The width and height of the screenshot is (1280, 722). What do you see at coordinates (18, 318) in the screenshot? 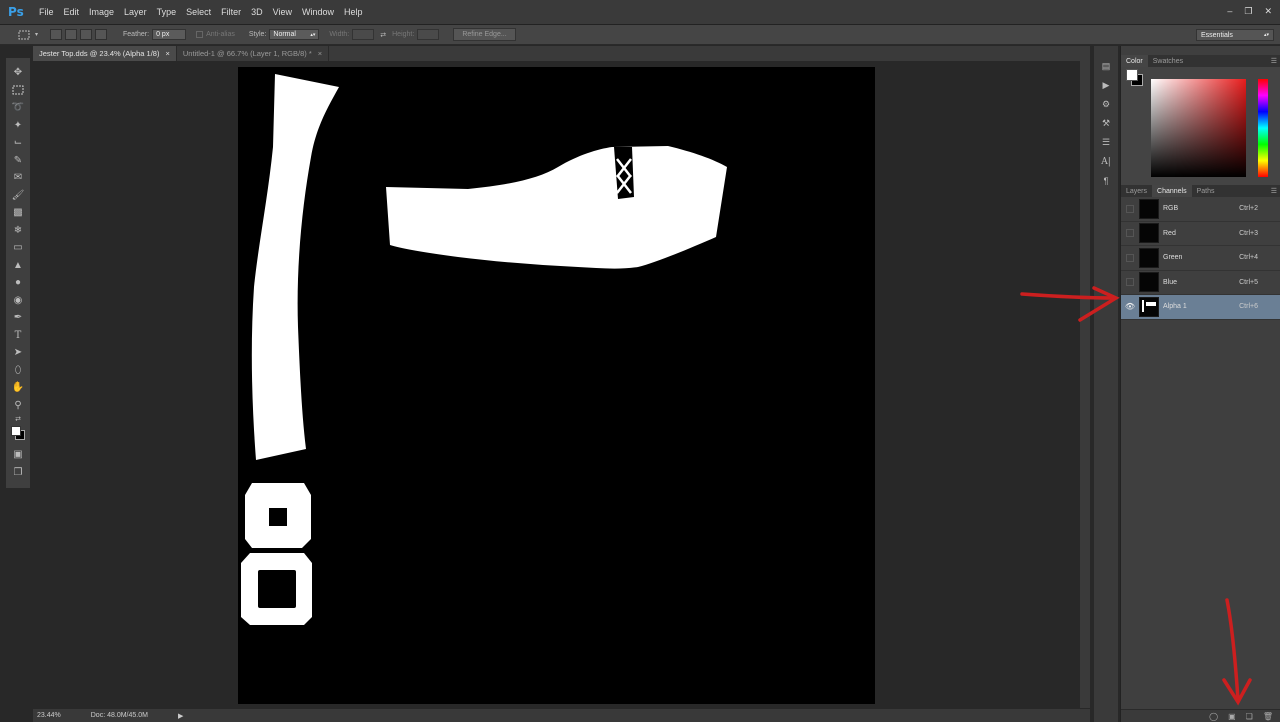
I see `pen-tool-icon: ✒` at bounding box center [18, 318].